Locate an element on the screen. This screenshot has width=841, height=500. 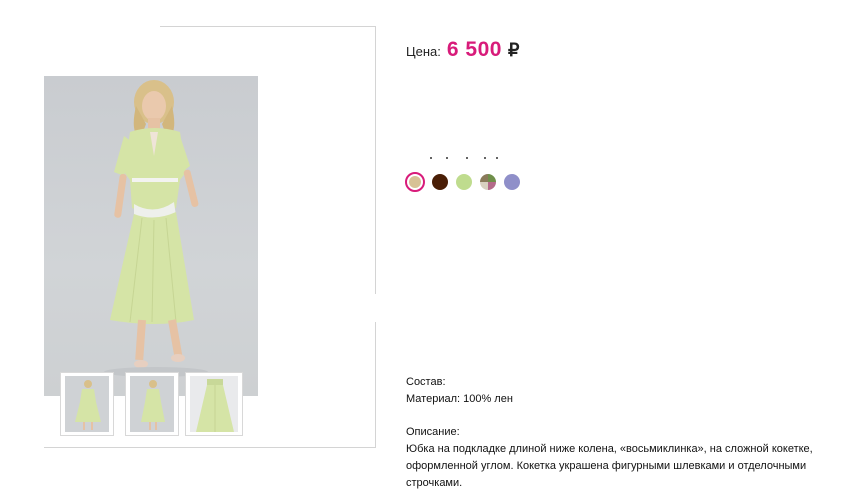
thumbnail-1-image is located at coordinates (87, 404).